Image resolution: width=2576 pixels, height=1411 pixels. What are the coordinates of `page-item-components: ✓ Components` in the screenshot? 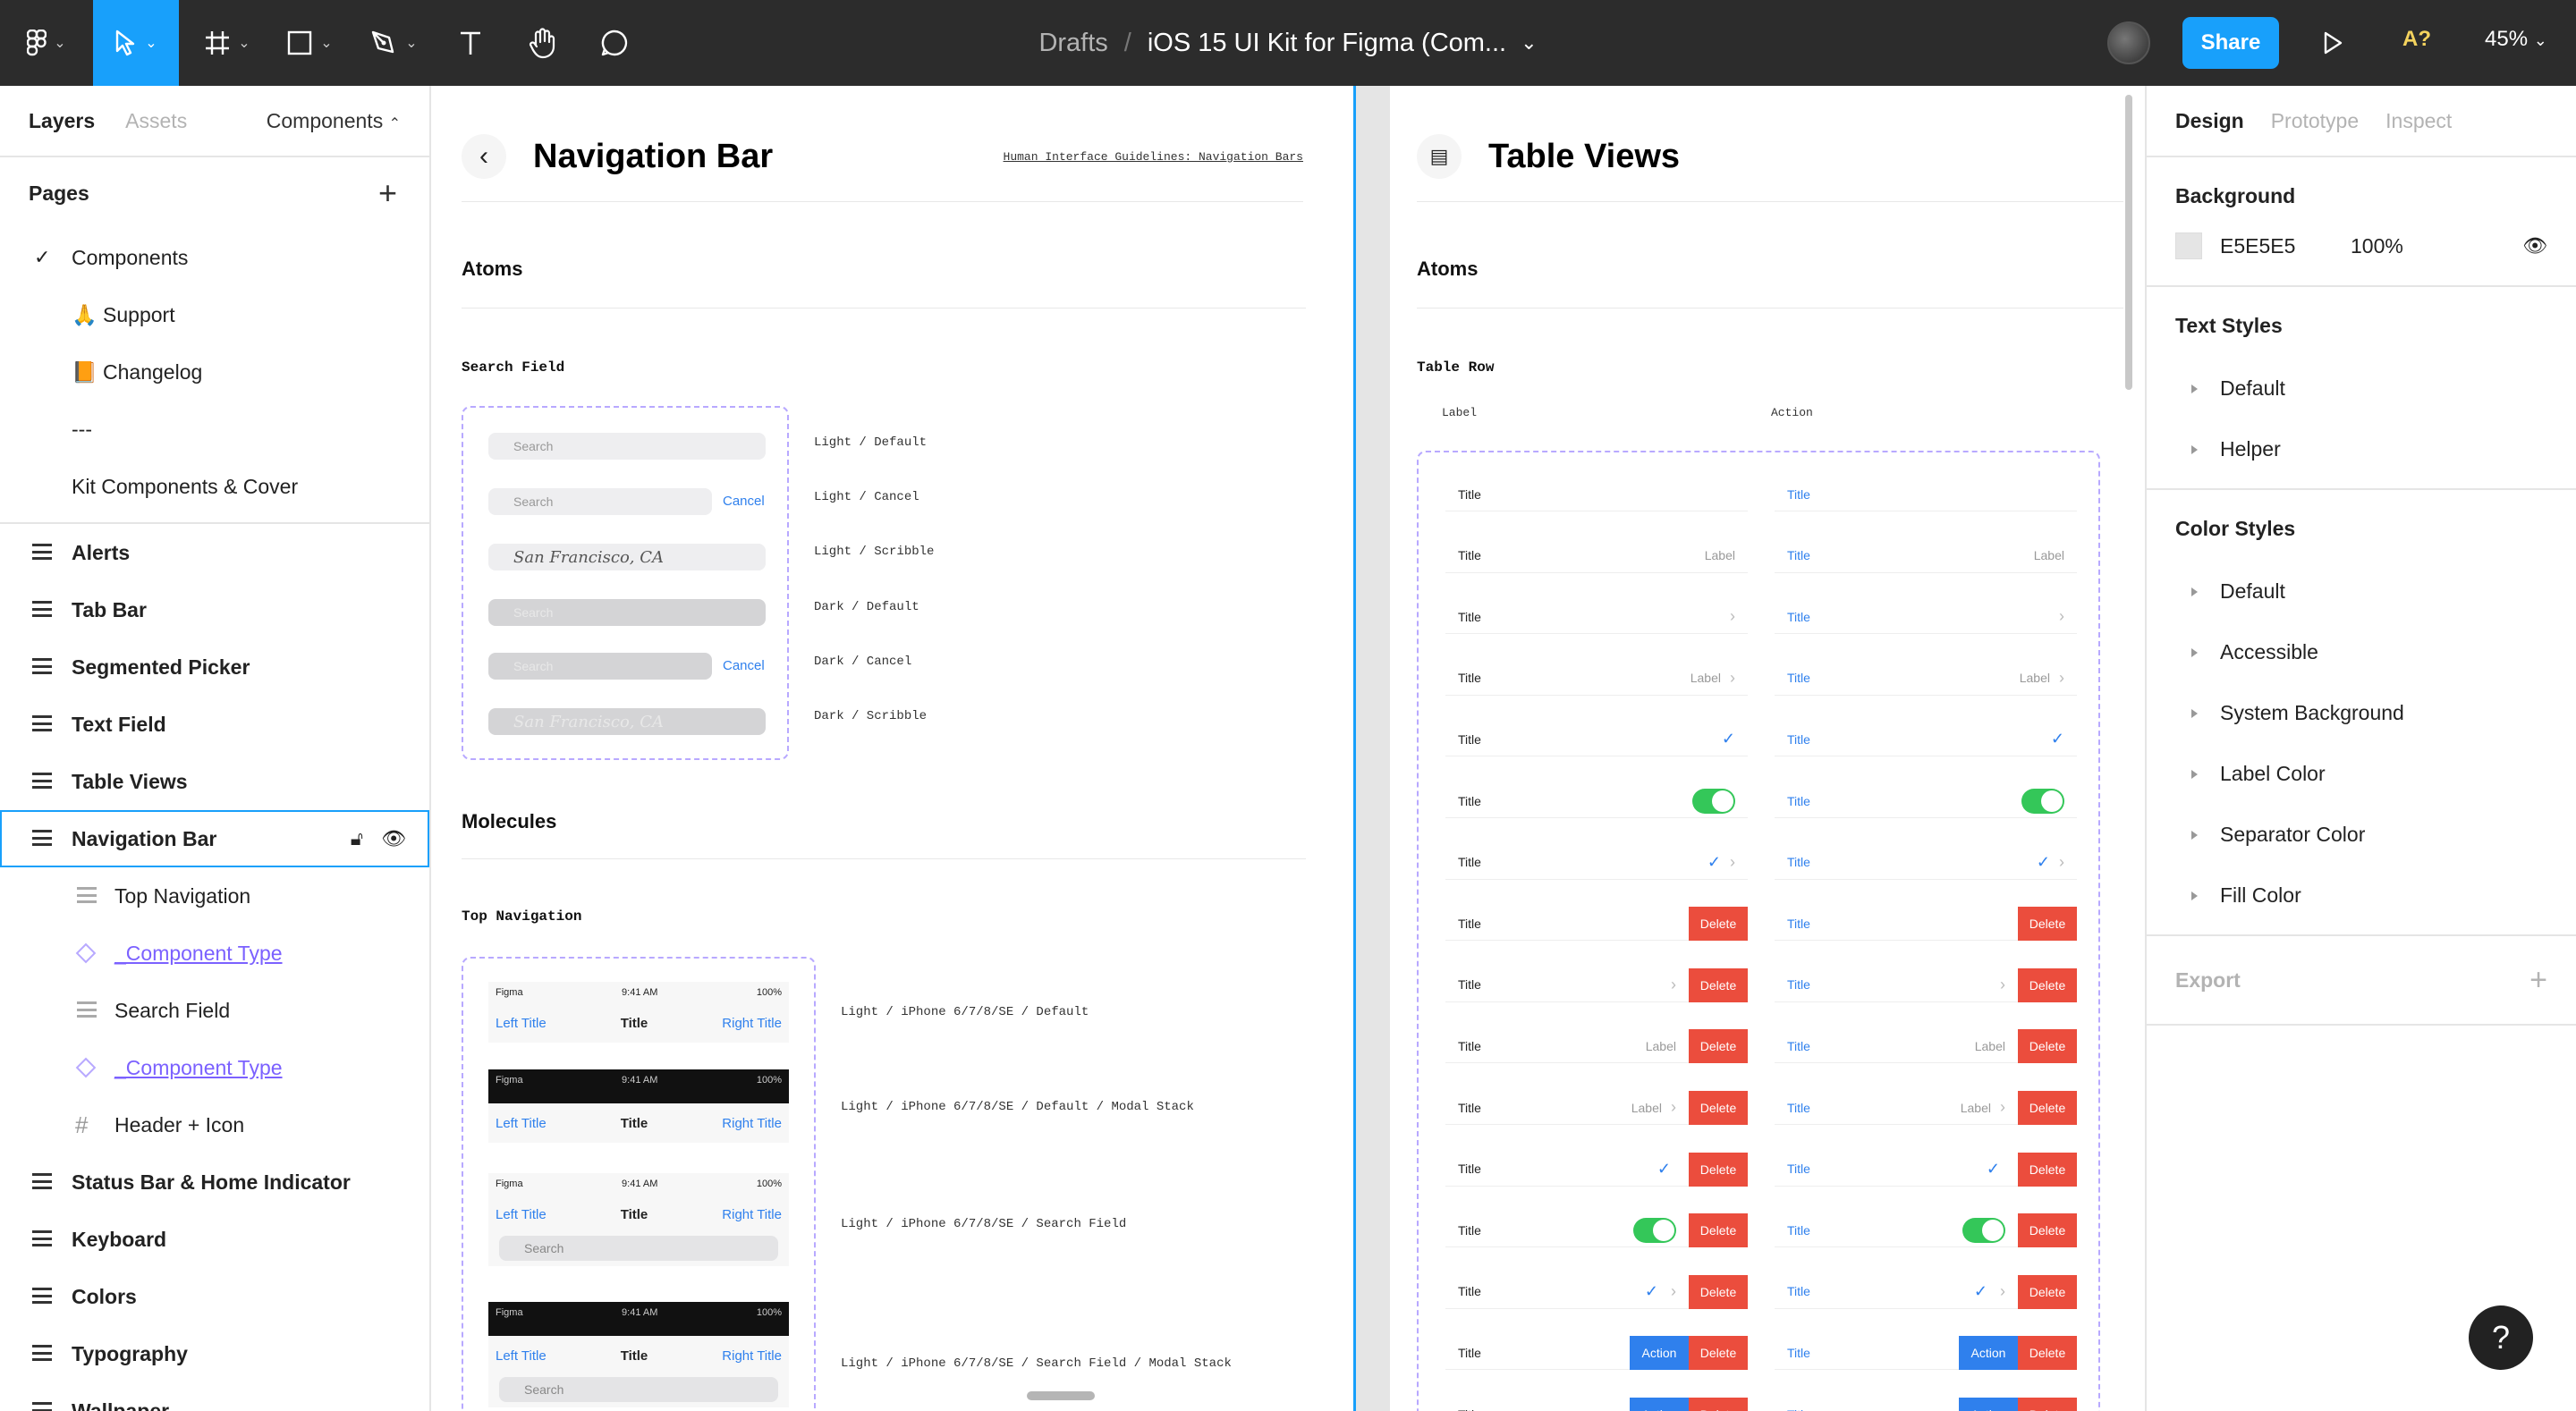 It's located at (214, 257).